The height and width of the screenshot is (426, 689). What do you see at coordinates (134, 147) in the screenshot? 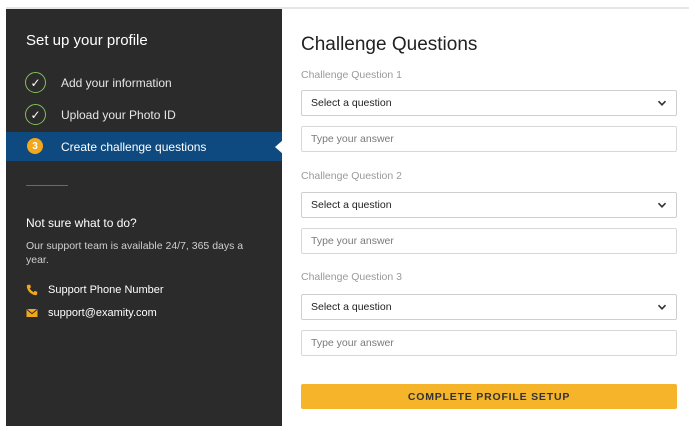
I see `step-label: Create challenge questions` at bounding box center [134, 147].